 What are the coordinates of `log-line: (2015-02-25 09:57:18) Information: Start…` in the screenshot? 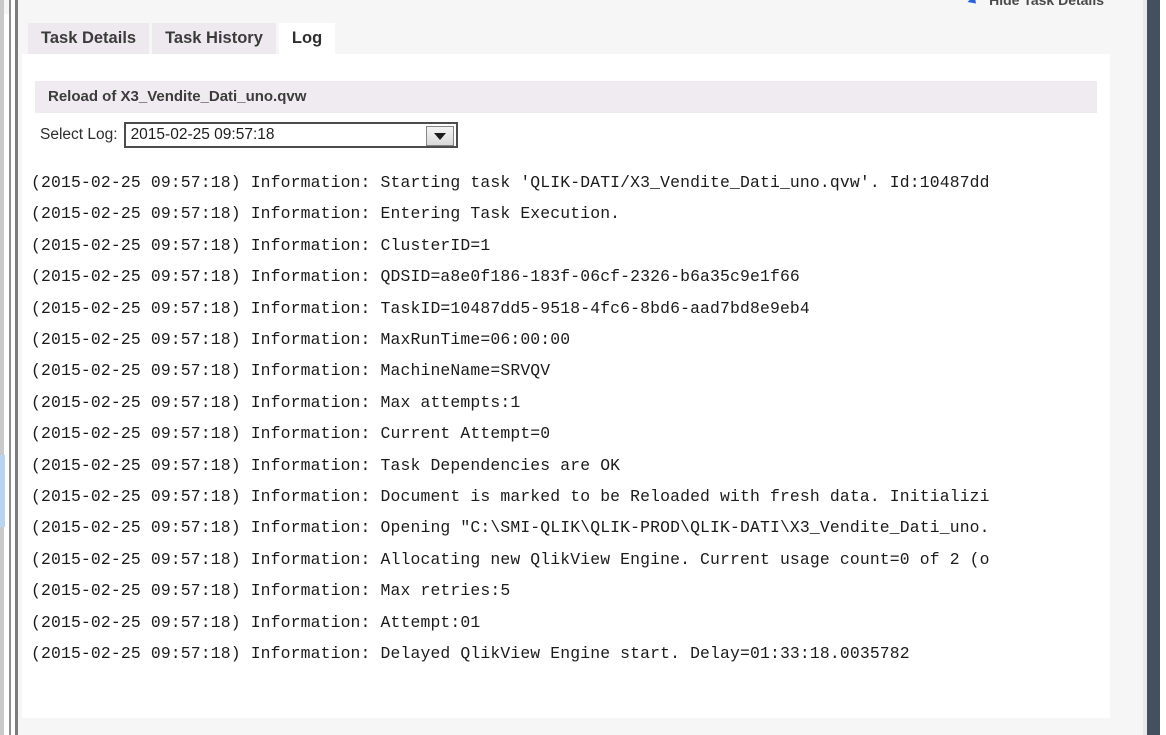 It's located at (510, 182).